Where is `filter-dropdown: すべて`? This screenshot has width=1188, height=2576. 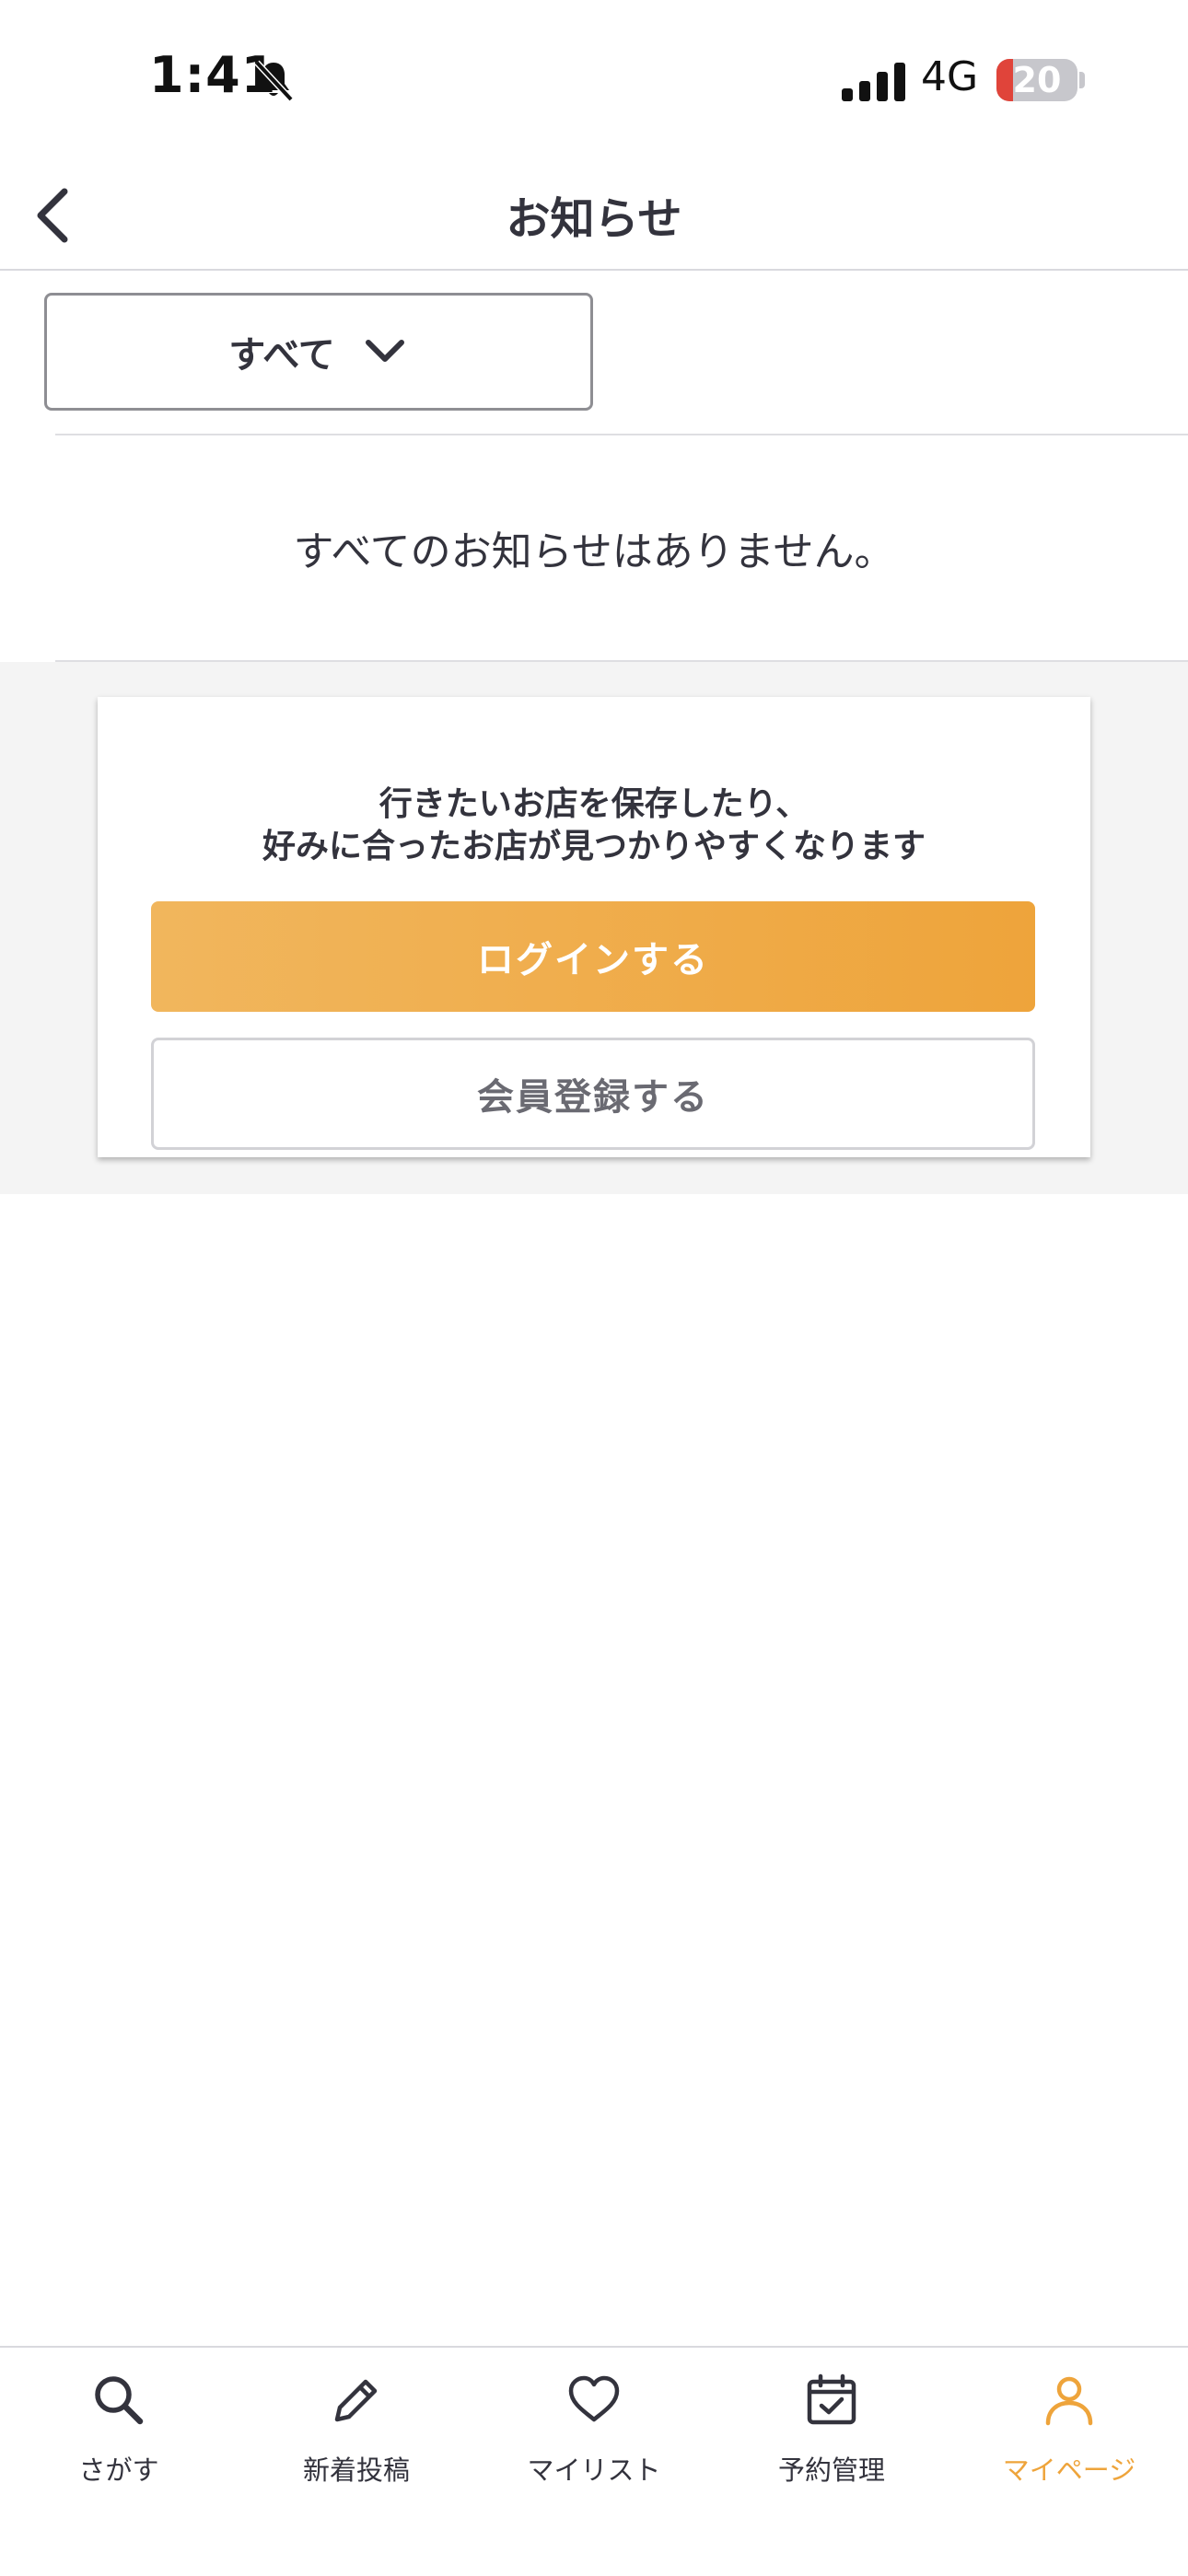
filter-dropdown: すべて is located at coordinates (318, 352).